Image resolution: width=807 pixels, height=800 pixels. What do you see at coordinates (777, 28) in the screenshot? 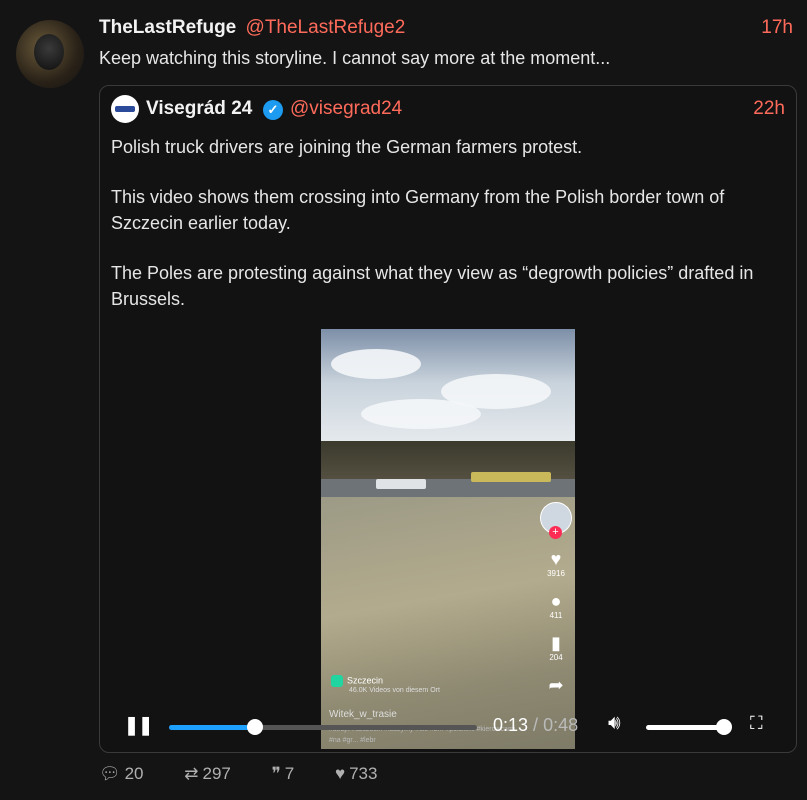
I see `tweet-time: 17h` at bounding box center [777, 28].